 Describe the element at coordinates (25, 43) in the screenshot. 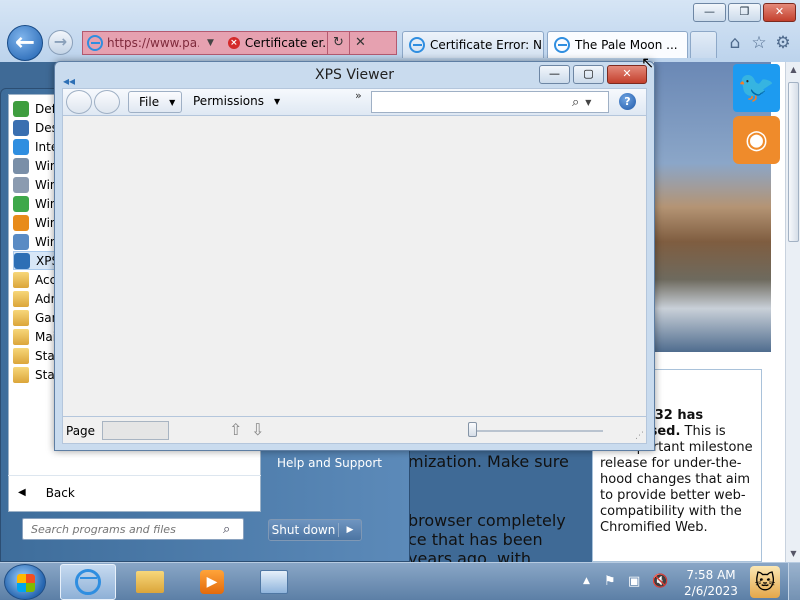

I see `back-button: ←` at that location.